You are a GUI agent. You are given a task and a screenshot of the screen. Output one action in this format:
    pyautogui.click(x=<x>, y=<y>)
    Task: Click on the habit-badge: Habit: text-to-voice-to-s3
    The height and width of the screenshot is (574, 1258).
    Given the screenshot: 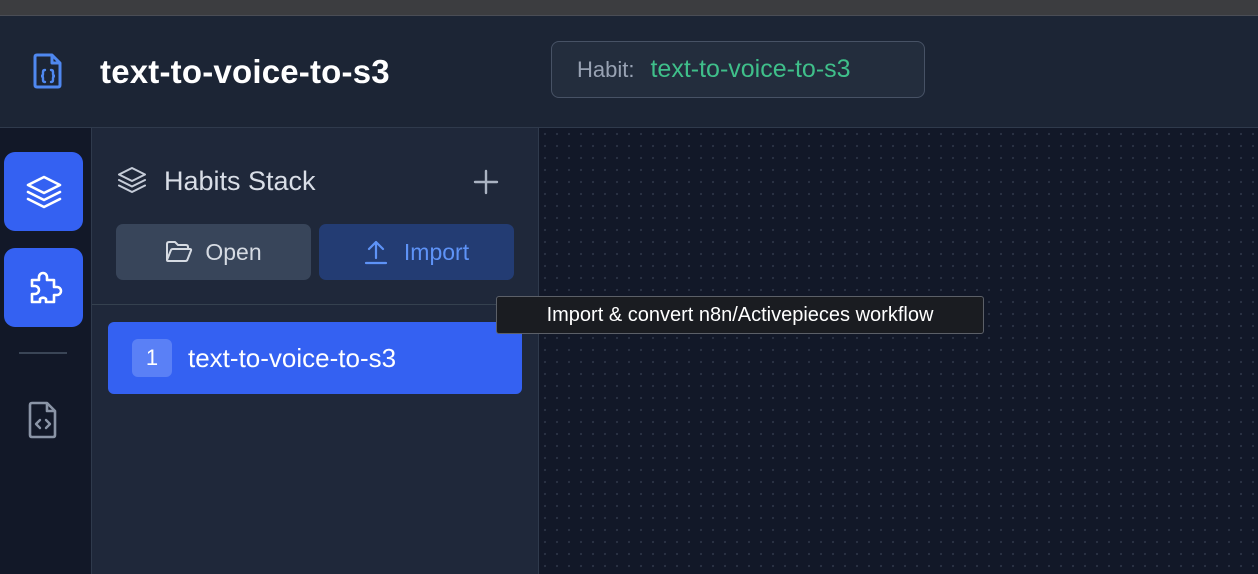 What is the action you would take?
    pyautogui.click(x=738, y=69)
    